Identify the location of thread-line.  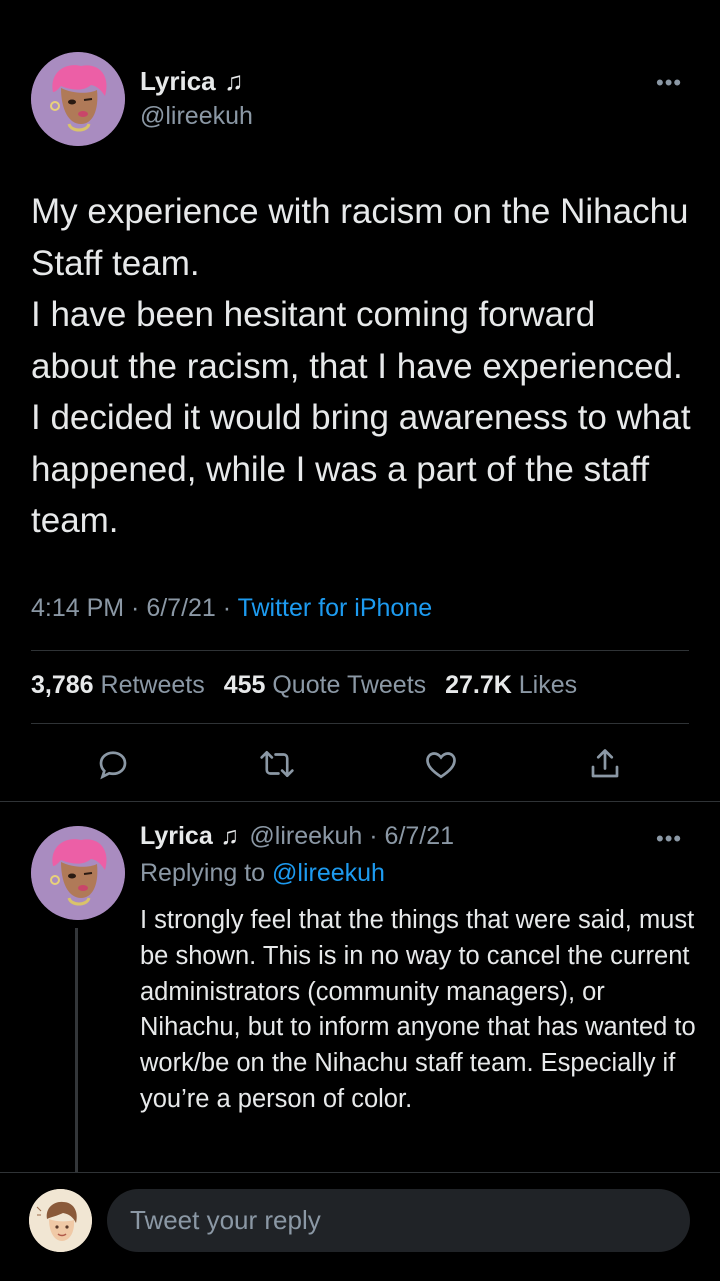
(76, 1050).